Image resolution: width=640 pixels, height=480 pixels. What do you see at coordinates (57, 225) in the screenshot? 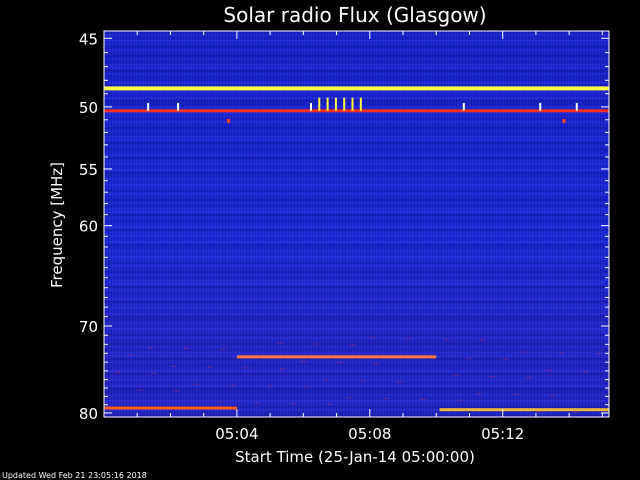
I see `y-axis-label: Frequency [MHz]` at bounding box center [57, 225].